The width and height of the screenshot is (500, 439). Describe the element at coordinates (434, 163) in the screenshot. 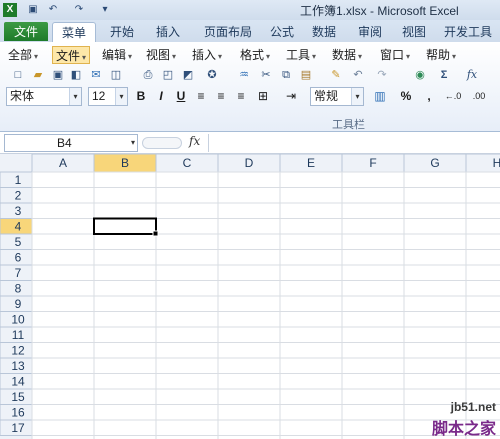

I see `column-header-label: G` at that location.